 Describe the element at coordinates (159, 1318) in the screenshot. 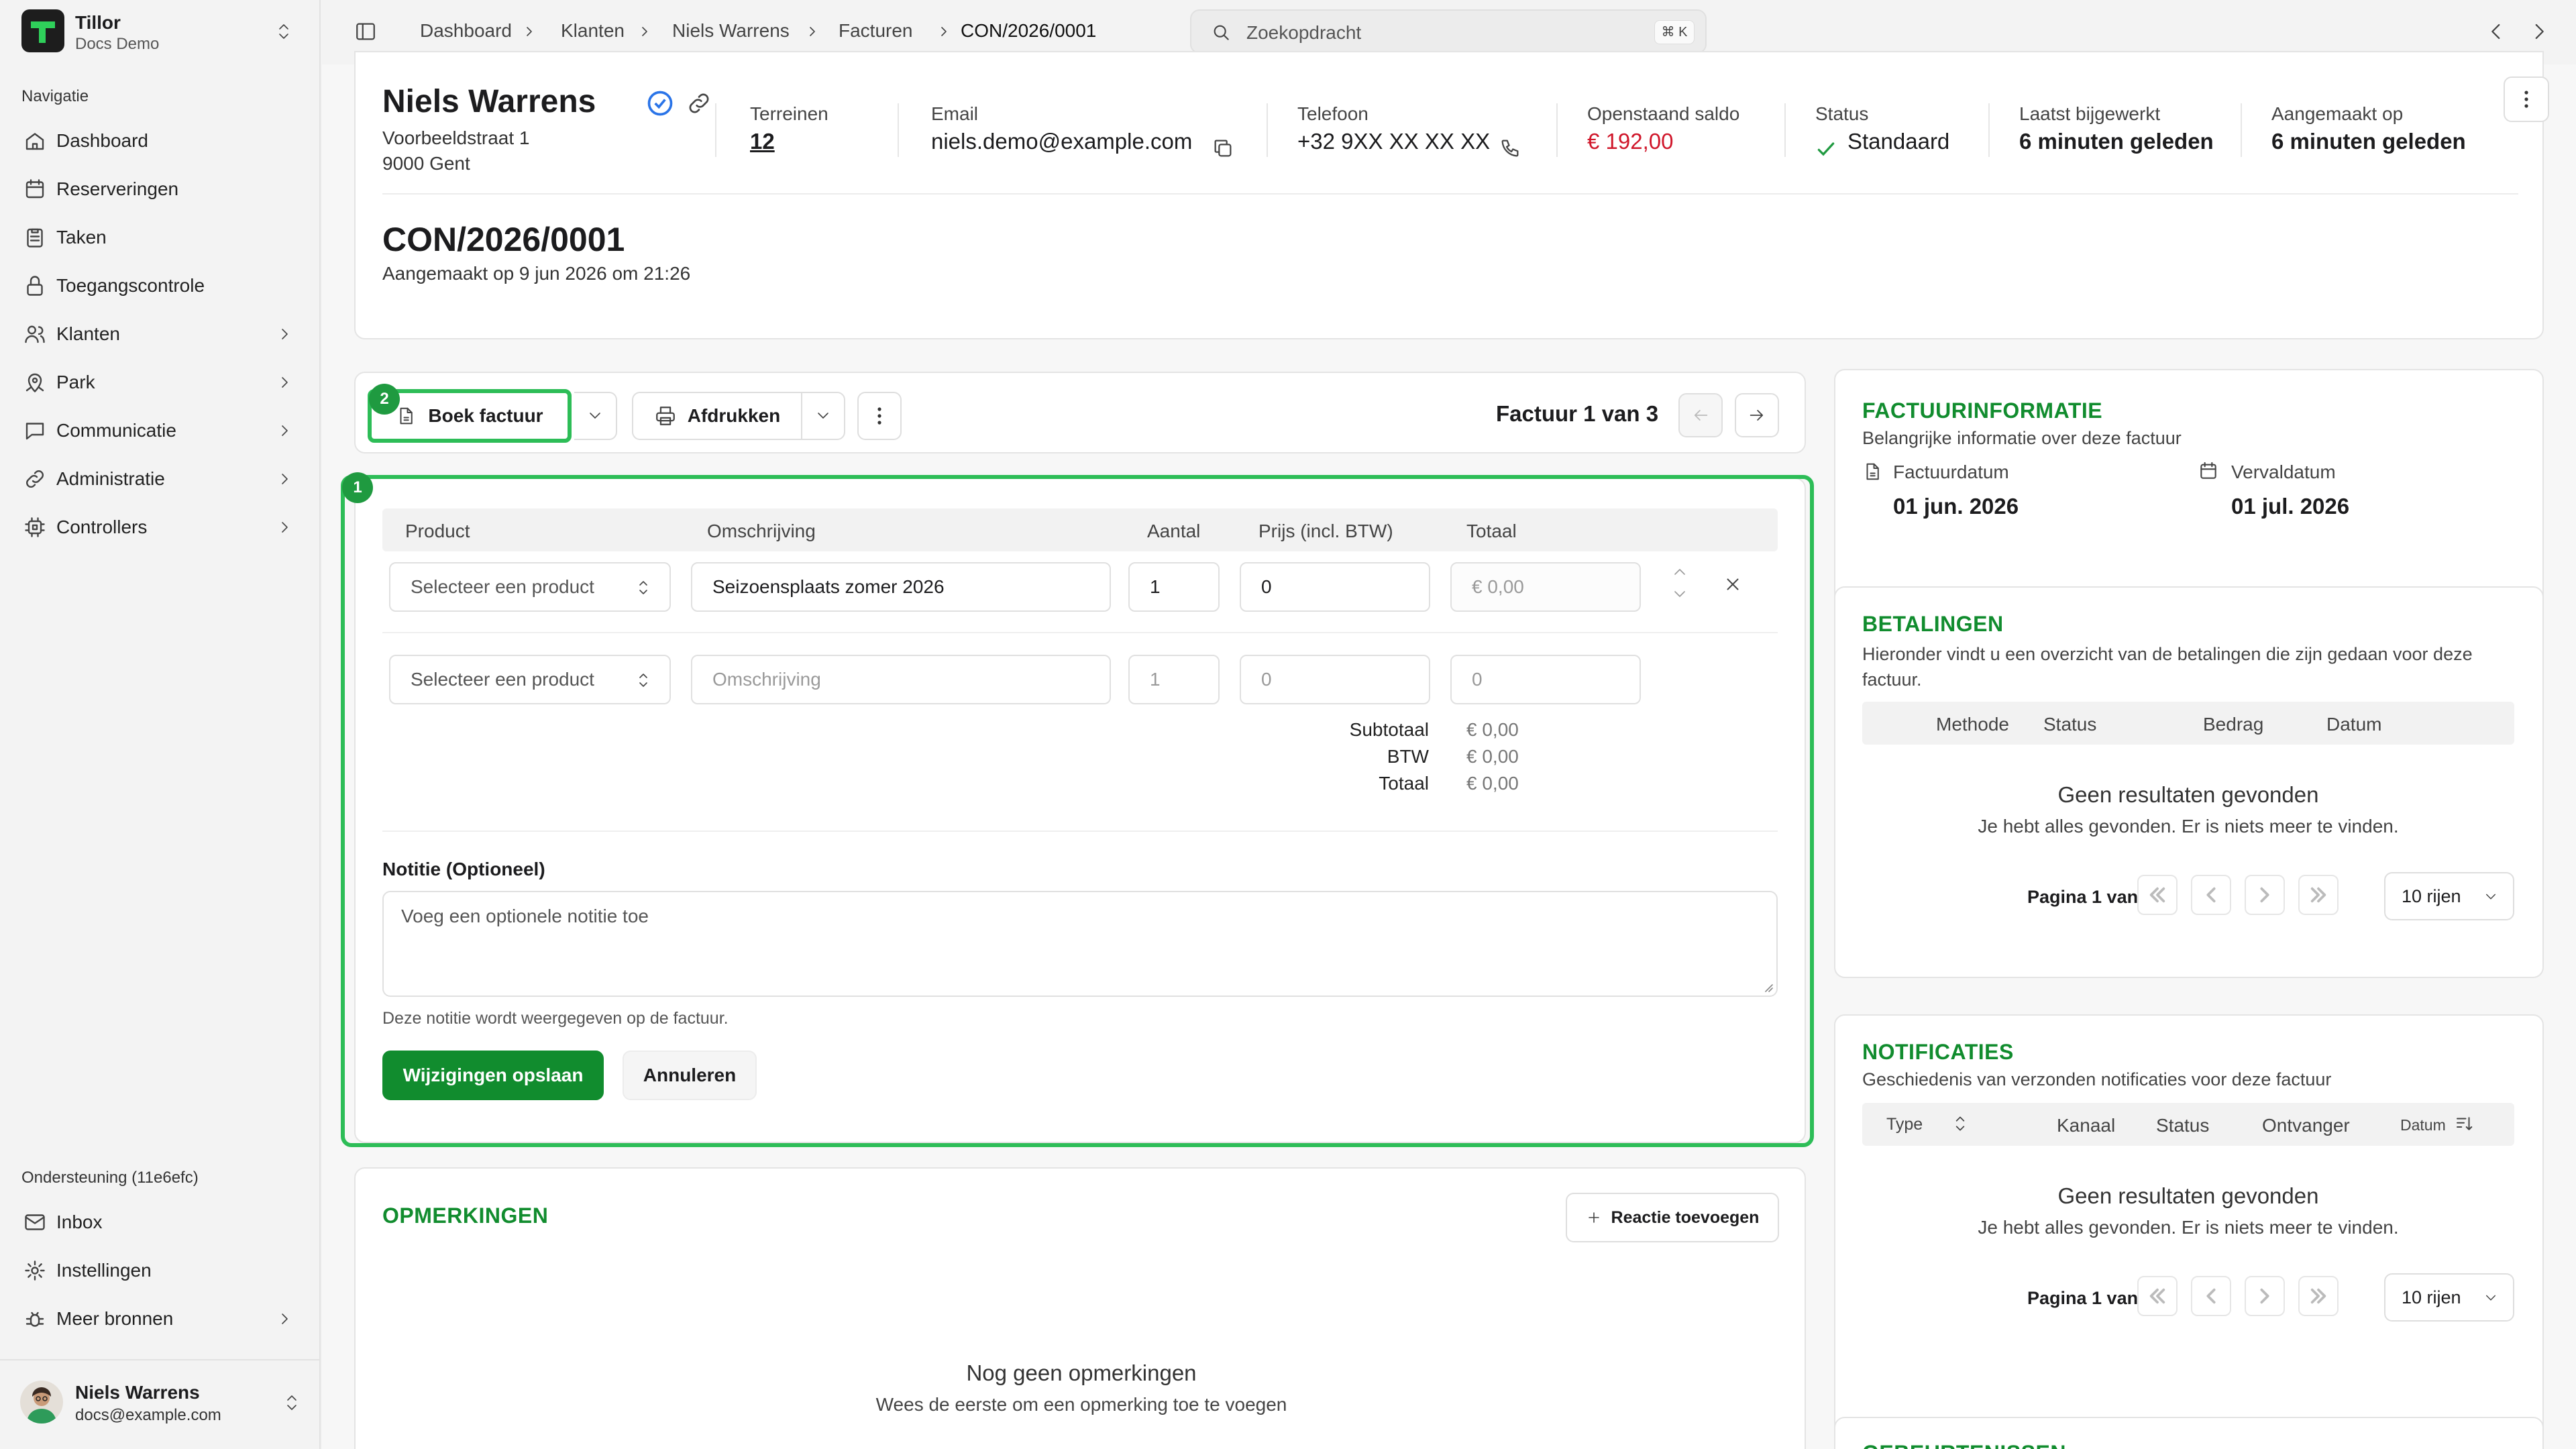

I see `sidebar-item-meer-bronnen: Meer bronnen` at that location.